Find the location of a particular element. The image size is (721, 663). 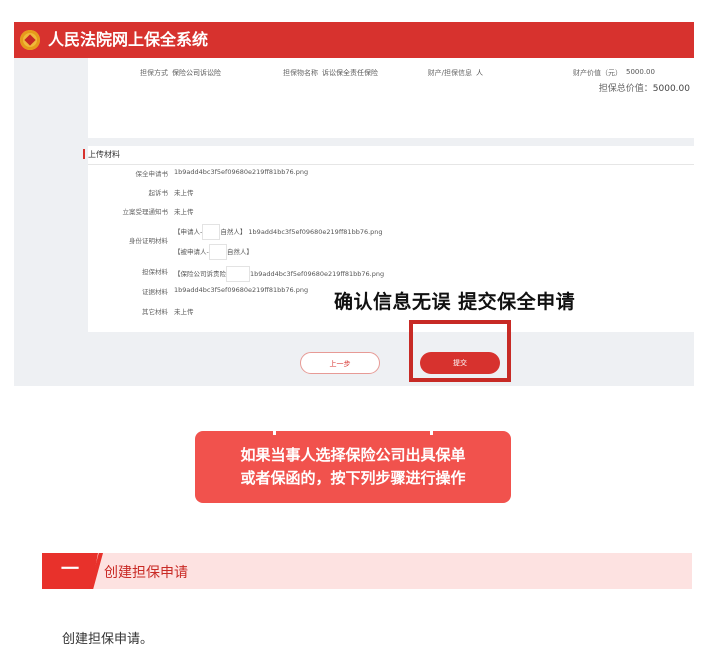

row-file-link-application: 1b9add4bc3f5ef09680e219ff81bb76.png is located at coordinates (241, 172).